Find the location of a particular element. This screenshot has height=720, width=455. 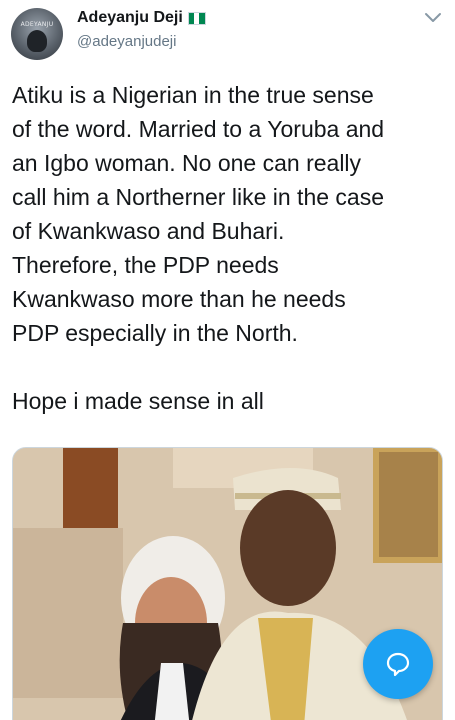

chevron-down-icon is located at coordinates (433, 18).